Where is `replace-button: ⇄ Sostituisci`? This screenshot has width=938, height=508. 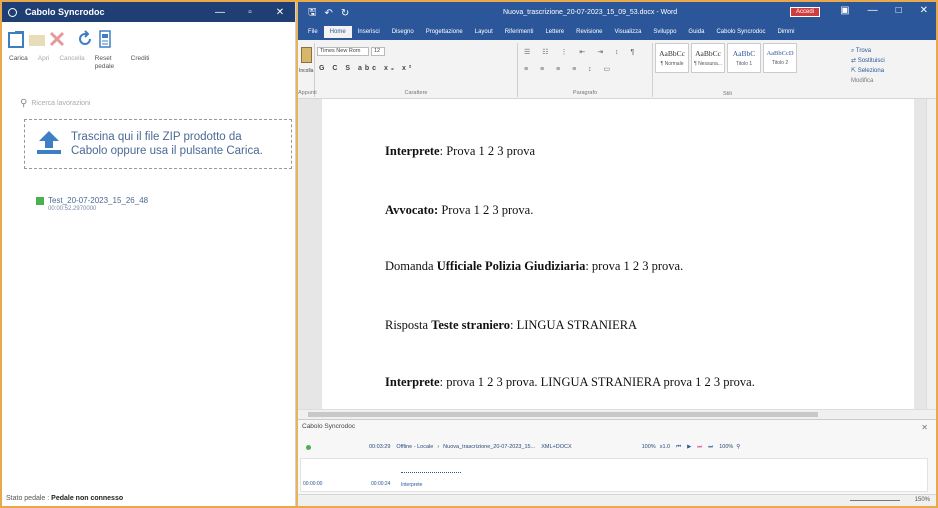
replace-button: ⇄ Sostituisci is located at coordinates (868, 61).